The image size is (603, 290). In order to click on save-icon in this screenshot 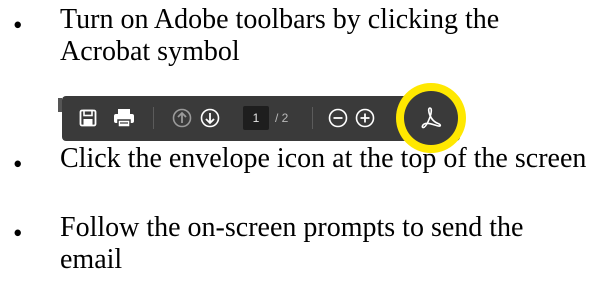, I will do `click(88, 118)`.